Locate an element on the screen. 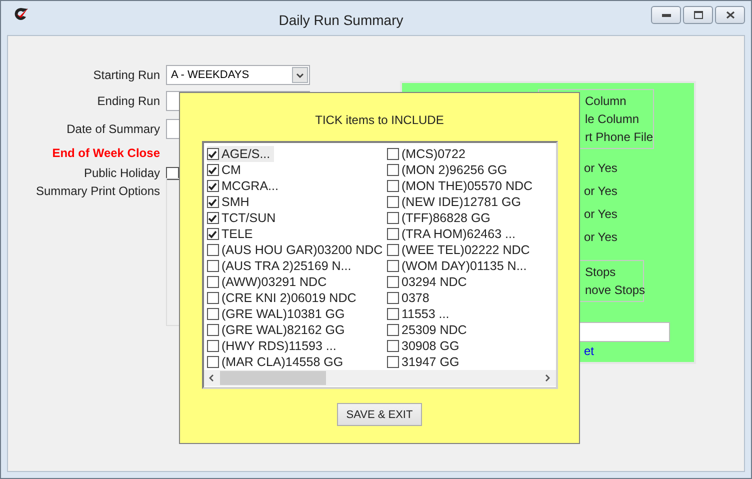 Image resolution: width=752 pixels, height=479 pixels. warning-text: End of Week Close is located at coordinates (106, 153).